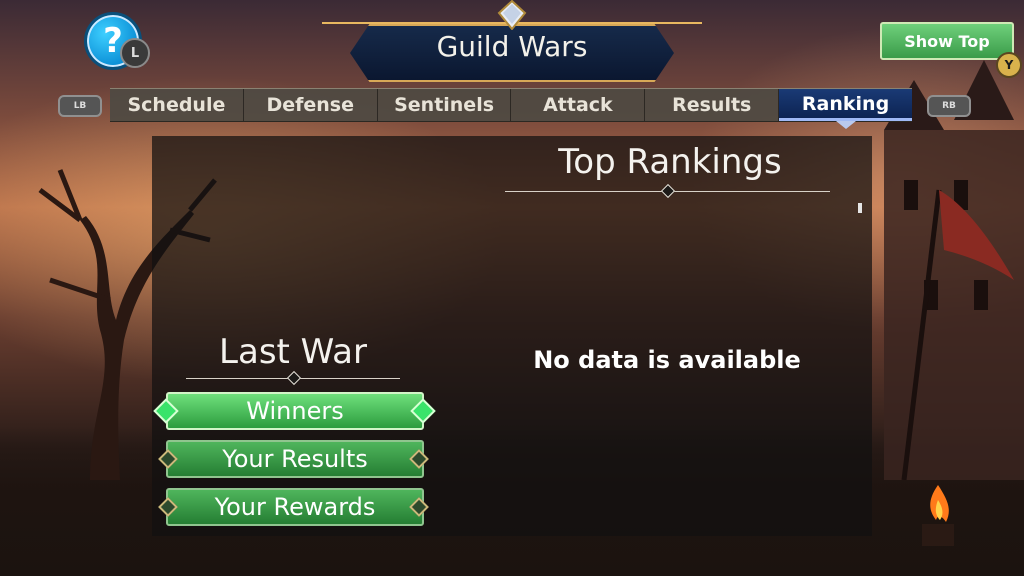  Describe the element at coordinates (512, 15) in the screenshot. I see `diamond-gem-icon` at that location.